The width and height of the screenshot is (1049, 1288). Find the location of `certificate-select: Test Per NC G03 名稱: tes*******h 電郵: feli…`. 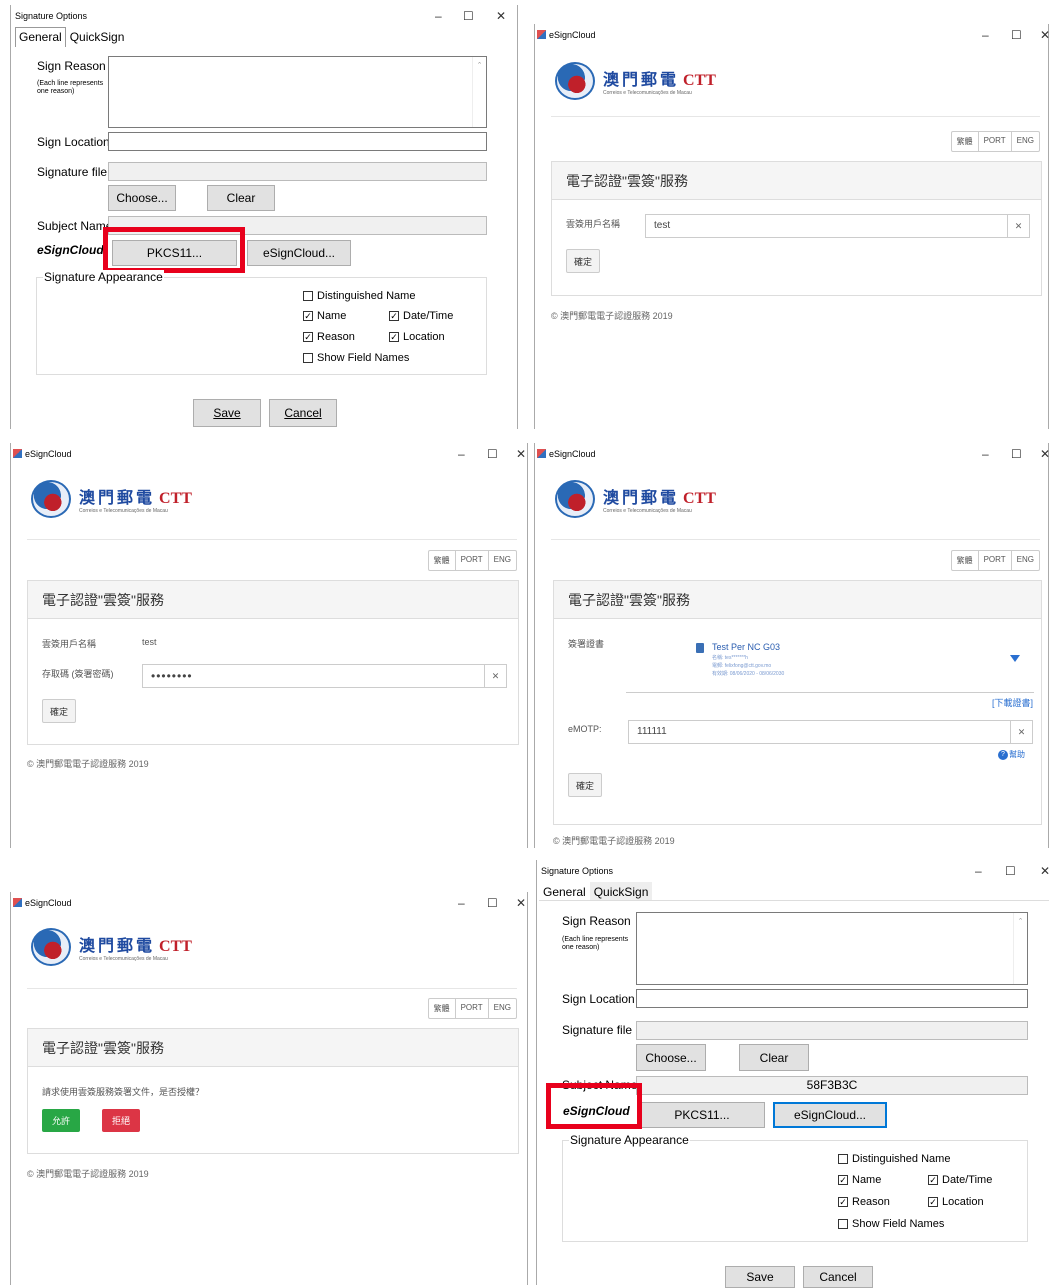

certificate-select: Test Per NC G03 名稱: tes*******h 電郵: feli… is located at coordinates (830, 662).